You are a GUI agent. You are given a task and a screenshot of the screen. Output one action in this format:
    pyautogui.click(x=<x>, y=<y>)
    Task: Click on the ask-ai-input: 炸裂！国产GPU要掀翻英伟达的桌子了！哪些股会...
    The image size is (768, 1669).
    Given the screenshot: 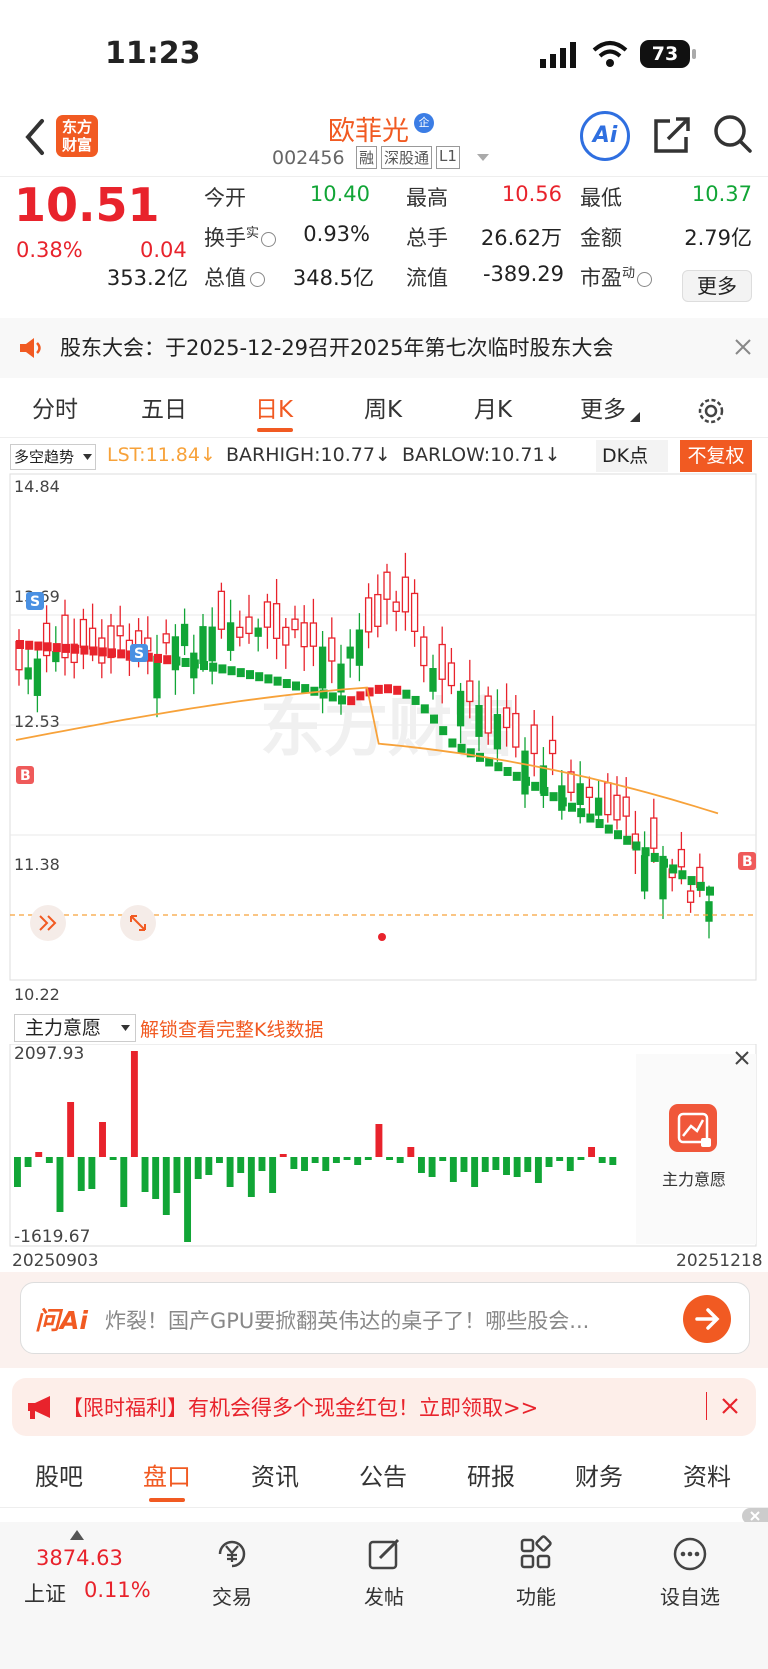 What is the action you would take?
    pyautogui.click(x=385, y=1320)
    